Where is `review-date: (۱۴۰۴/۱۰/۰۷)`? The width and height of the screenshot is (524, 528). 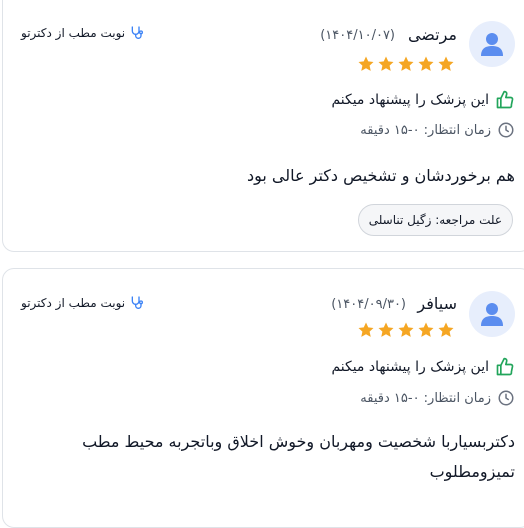
review-date: (۱۴۰۴/۱۰/۰۷) is located at coordinates (357, 35).